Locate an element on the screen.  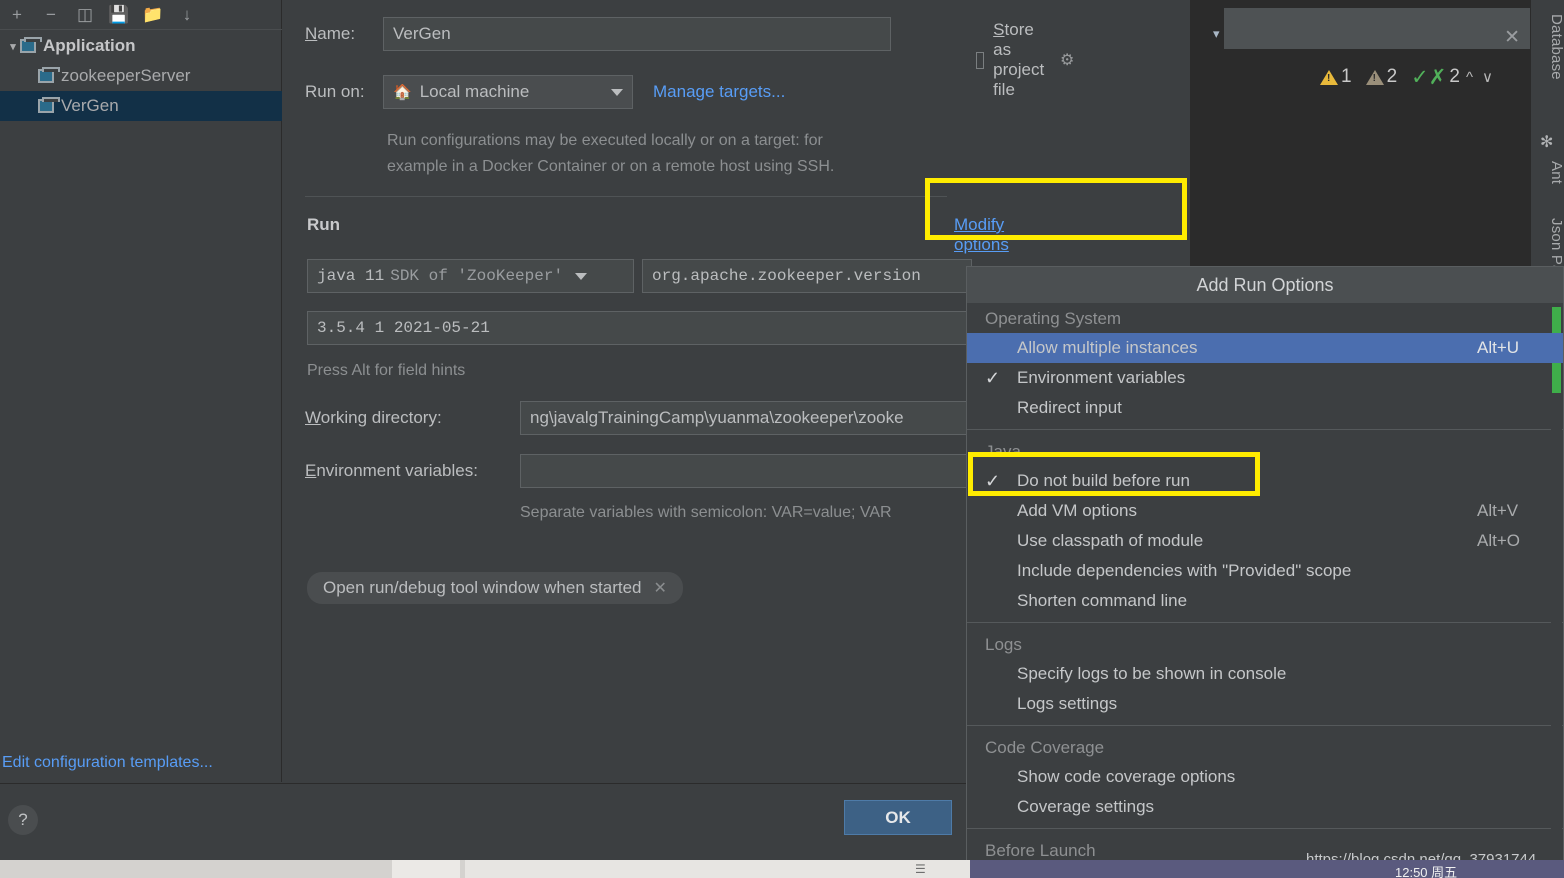
inspection-ok-icon: ✓✗ is located at coordinates (1429, 77).